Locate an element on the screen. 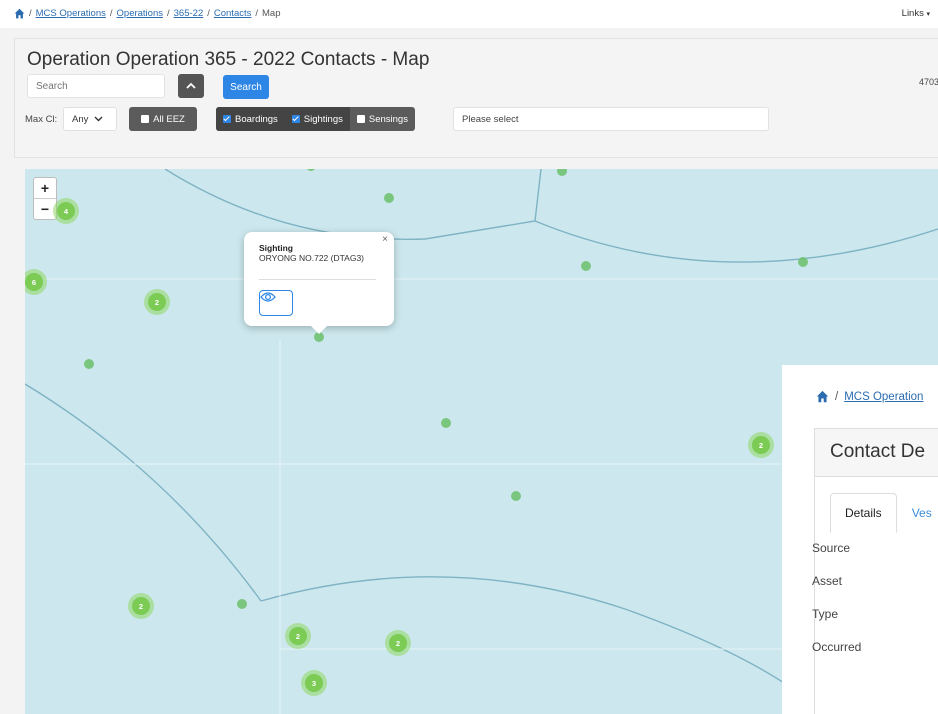 This screenshot has width=938, height=714. cluster-count: 3 is located at coordinates (314, 683).